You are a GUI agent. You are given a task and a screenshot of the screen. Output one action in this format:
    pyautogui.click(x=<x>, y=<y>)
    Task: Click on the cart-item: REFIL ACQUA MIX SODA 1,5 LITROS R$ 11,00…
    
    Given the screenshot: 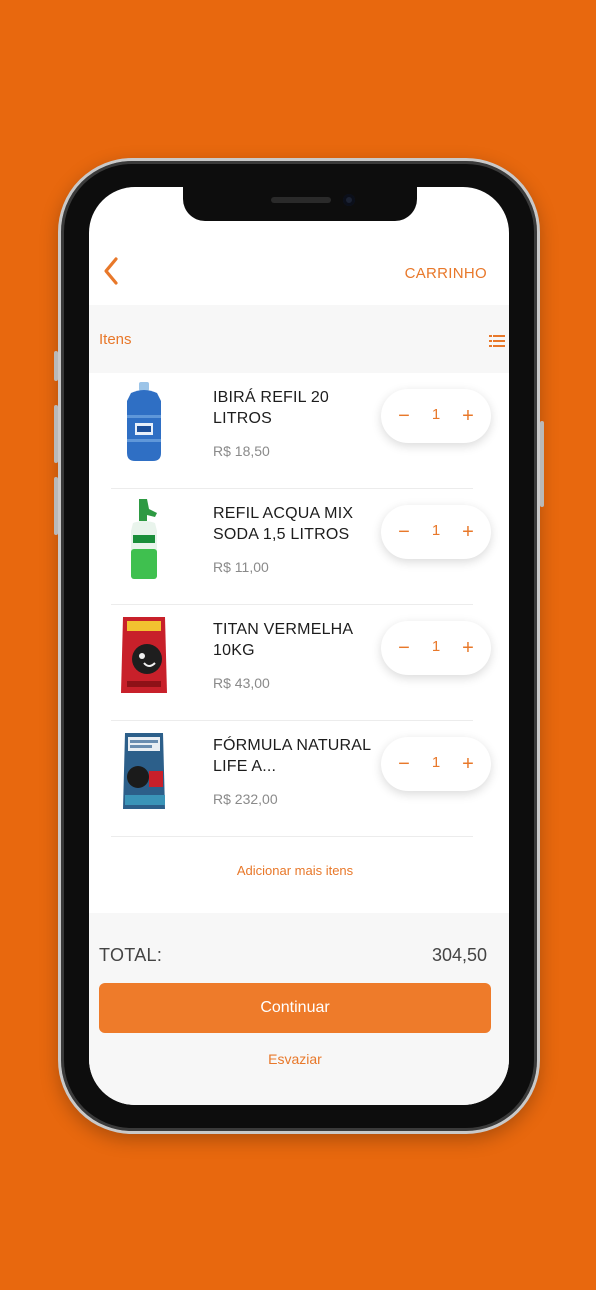 What is the action you would take?
    pyautogui.click(x=299, y=547)
    